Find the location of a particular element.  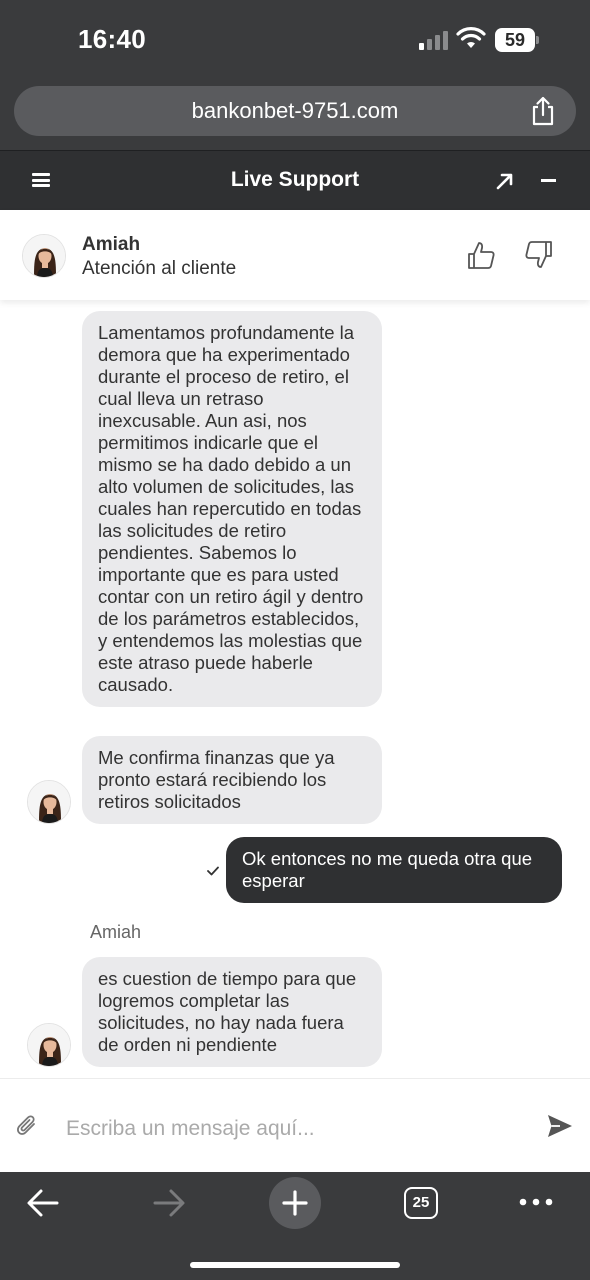

sender-name: Amiah is located at coordinates (116, 932).